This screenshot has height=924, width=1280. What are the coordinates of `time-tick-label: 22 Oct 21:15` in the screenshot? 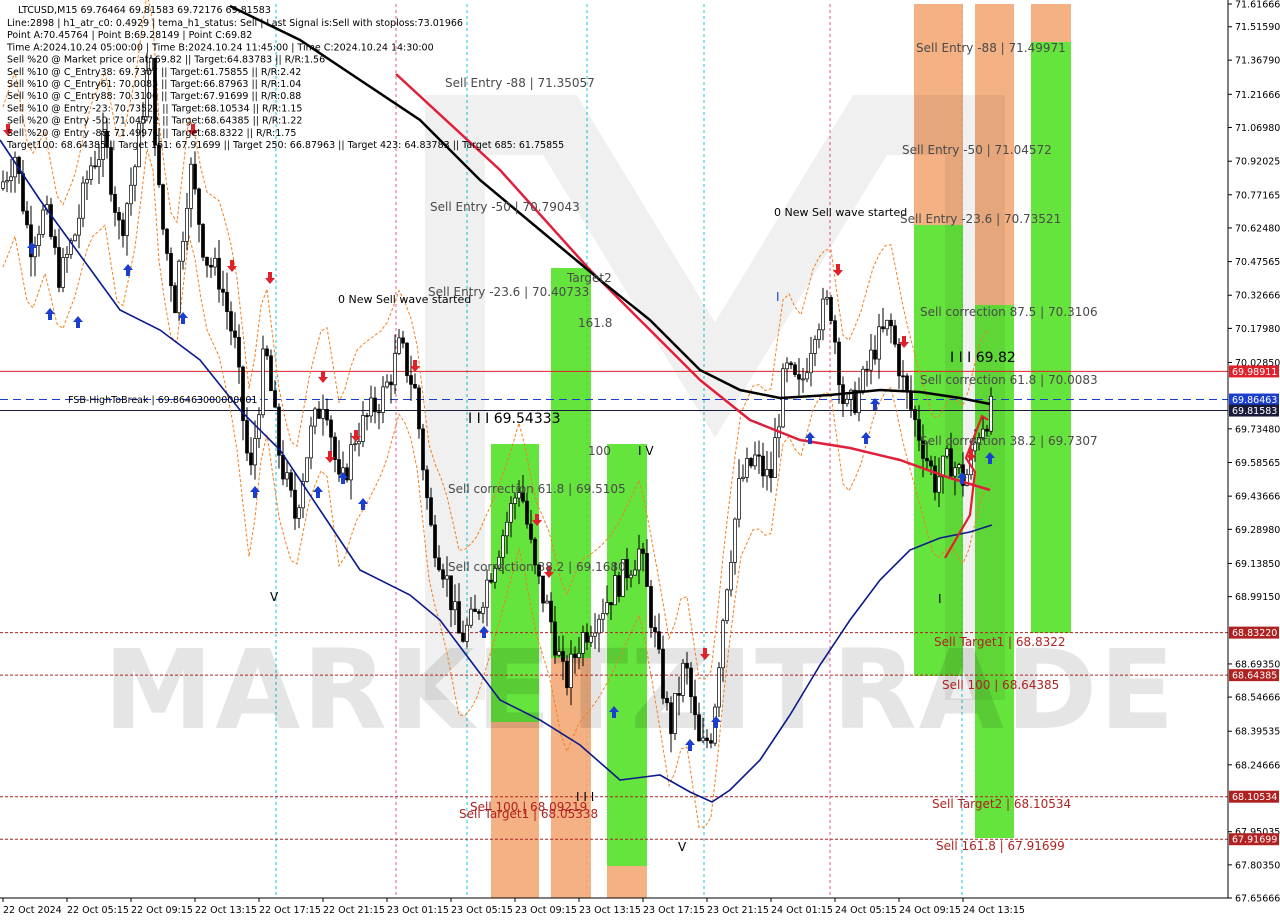 It's located at (354, 910).